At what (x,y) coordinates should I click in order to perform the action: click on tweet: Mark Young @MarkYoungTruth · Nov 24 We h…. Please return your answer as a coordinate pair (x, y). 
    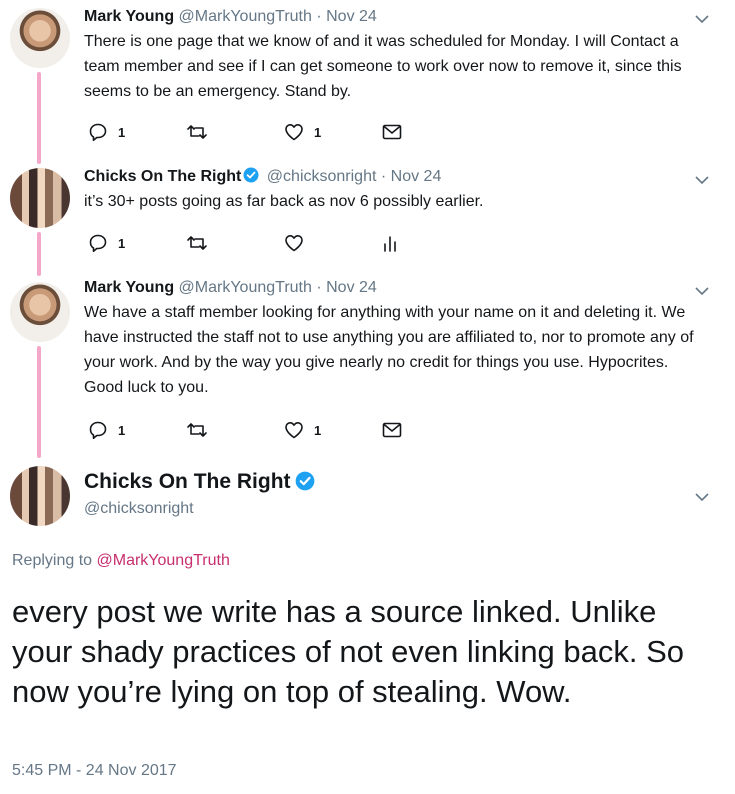
    Looking at the image, I should click on (397, 338).